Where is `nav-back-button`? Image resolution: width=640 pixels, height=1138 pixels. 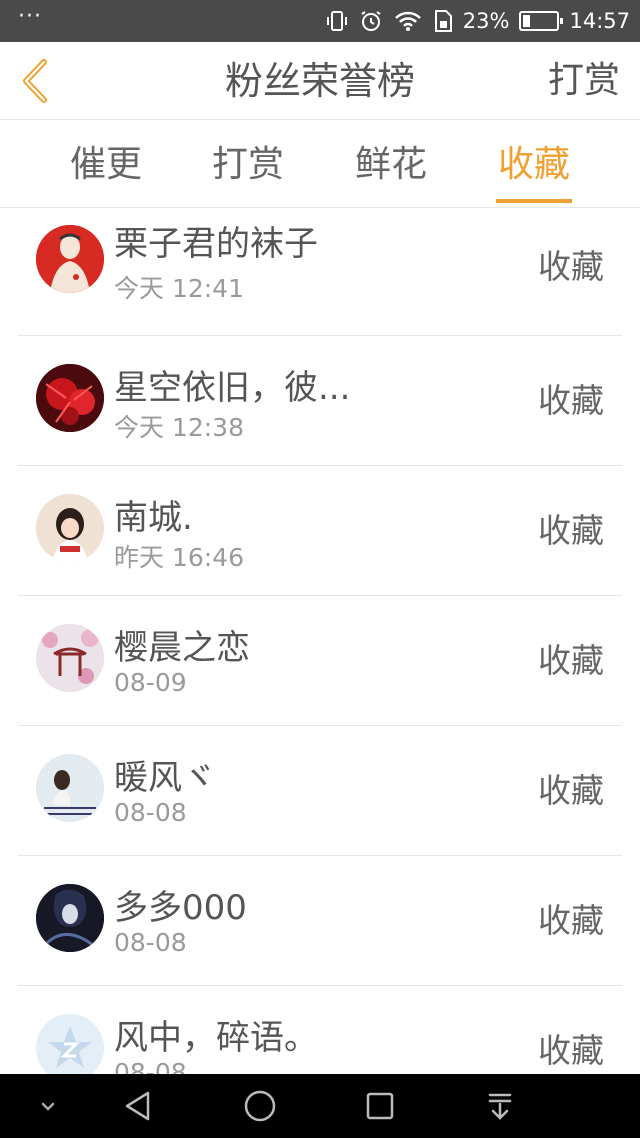 nav-back-button is located at coordinates (138, 1106).